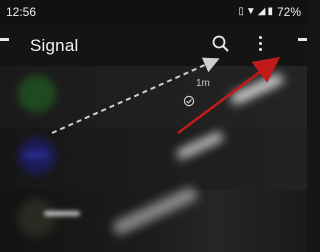  What do you see at coordinates (54, 45) in the screenshot?
I see `app-title: Signal` at bounding box center [54, 45].